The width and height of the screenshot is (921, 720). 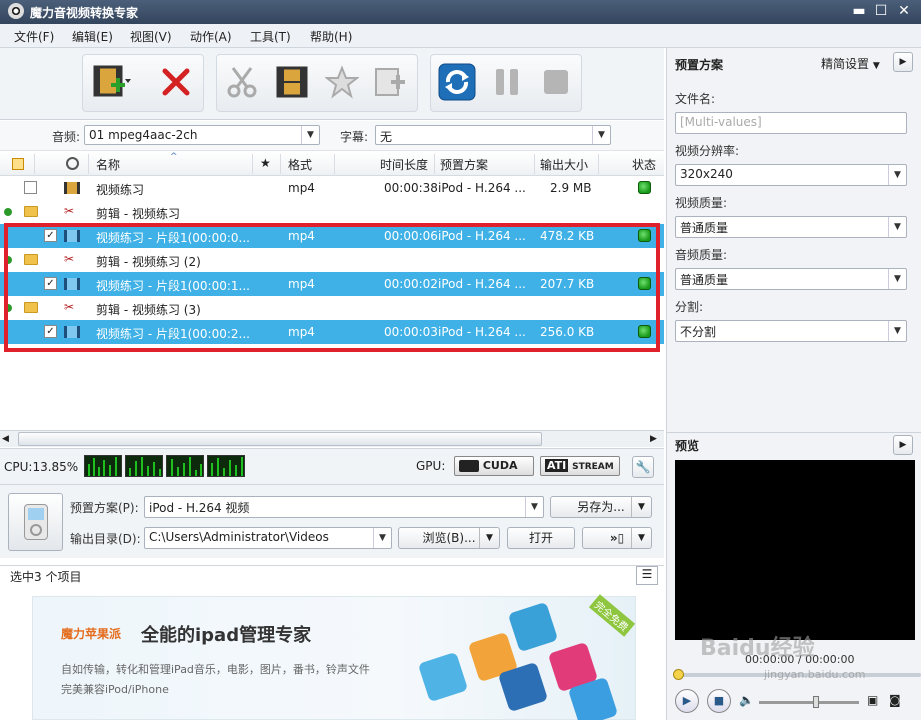 I want to click on ati-stream-badge: ATI STREAM, so click(x=580, y=466).